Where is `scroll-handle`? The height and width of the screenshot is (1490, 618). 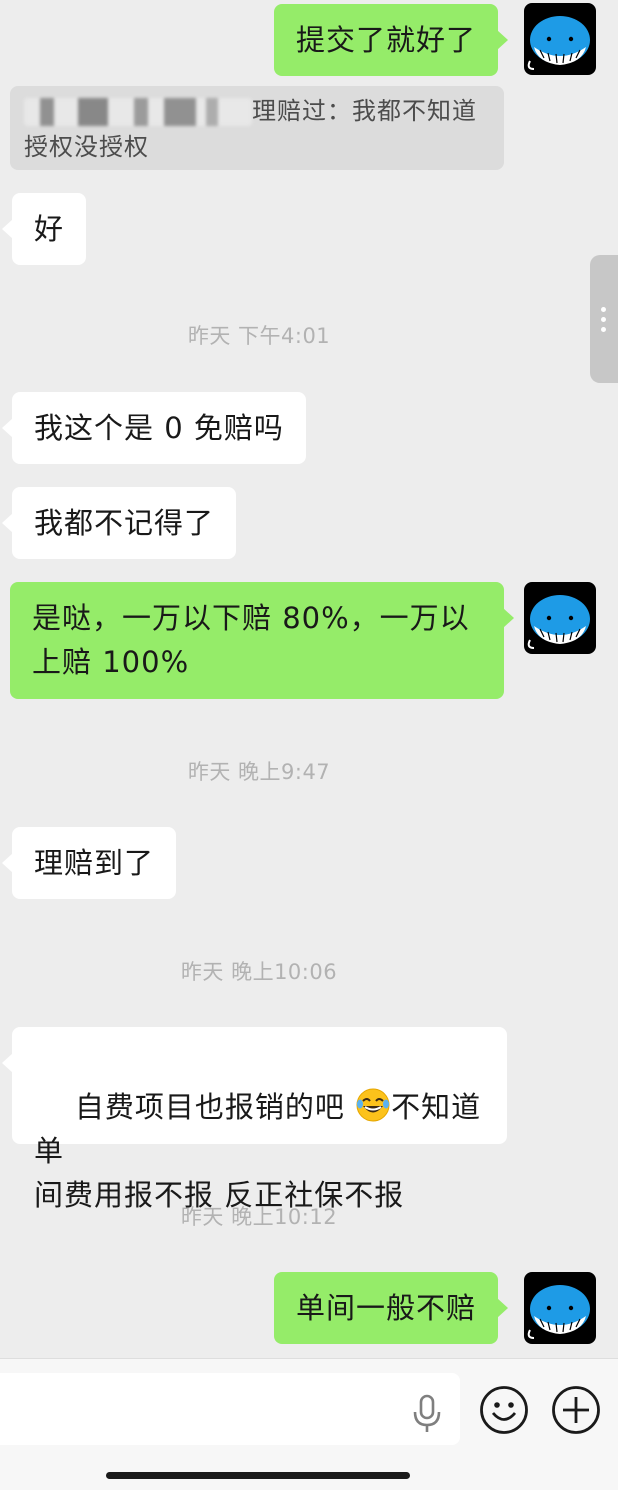 scroll-handle is located at coordinates (604, 319).